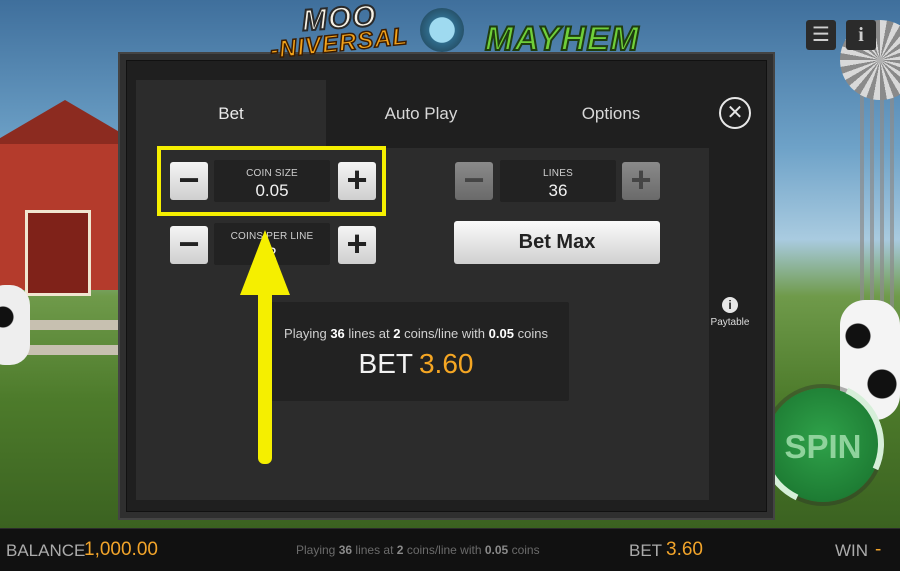  Describe the element at coordinates (525, 550) in the screenshot. I see `bottom-playing-suffix: coins` at that location.